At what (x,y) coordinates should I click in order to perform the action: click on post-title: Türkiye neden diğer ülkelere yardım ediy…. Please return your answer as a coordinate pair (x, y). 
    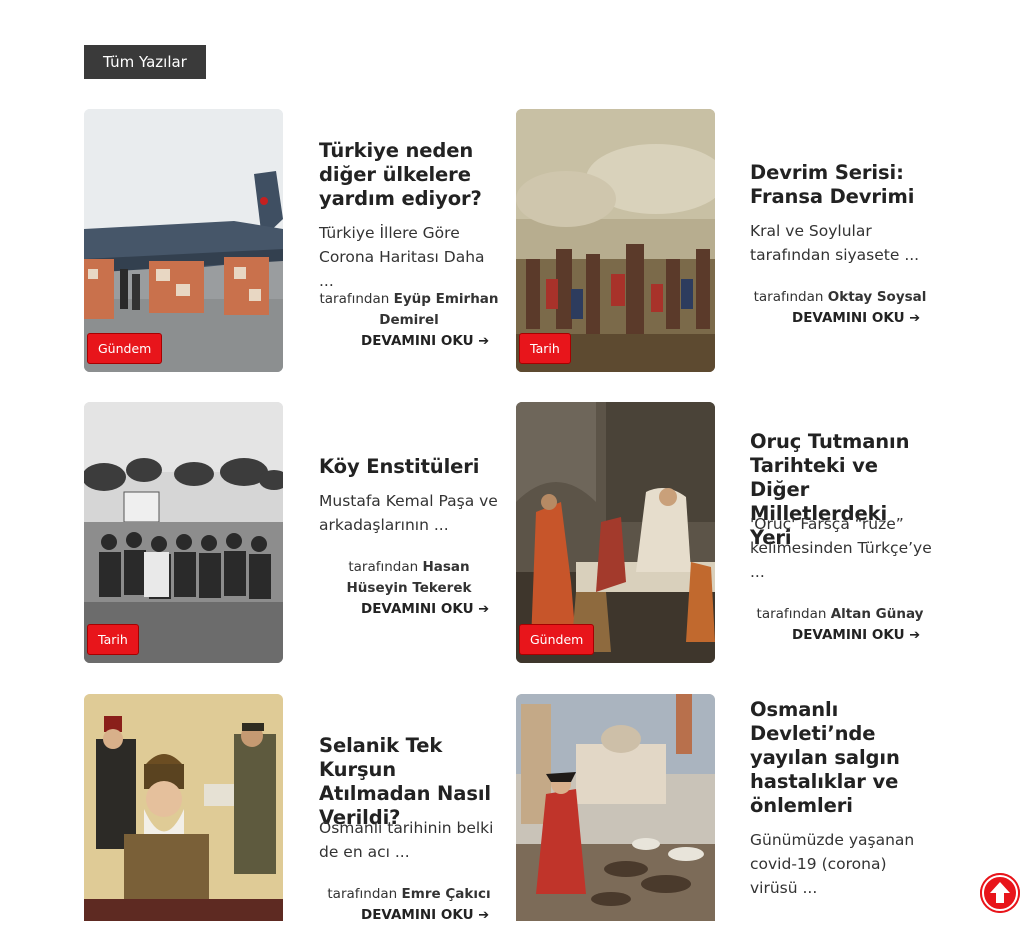
    Looking at the image, I should click on (406, 175).